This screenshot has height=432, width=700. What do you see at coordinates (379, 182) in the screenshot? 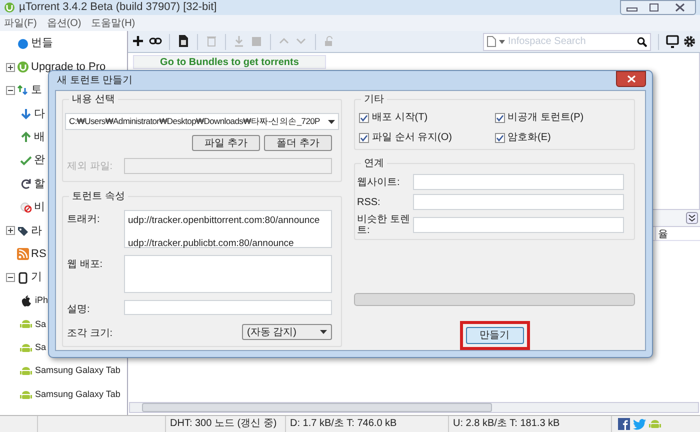
I see `field-label: 웹사이트:` at bounding box center [379, 182].